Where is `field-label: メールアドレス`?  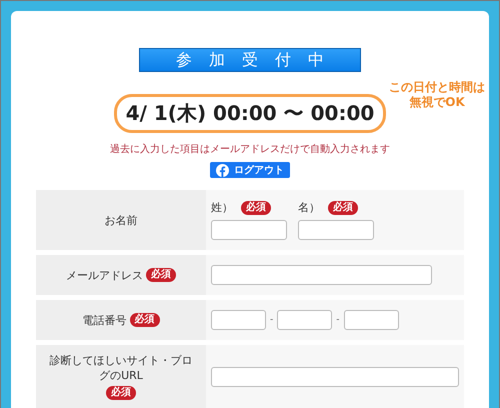 field-label: メールアドレス is located at coordinates (104, 275).